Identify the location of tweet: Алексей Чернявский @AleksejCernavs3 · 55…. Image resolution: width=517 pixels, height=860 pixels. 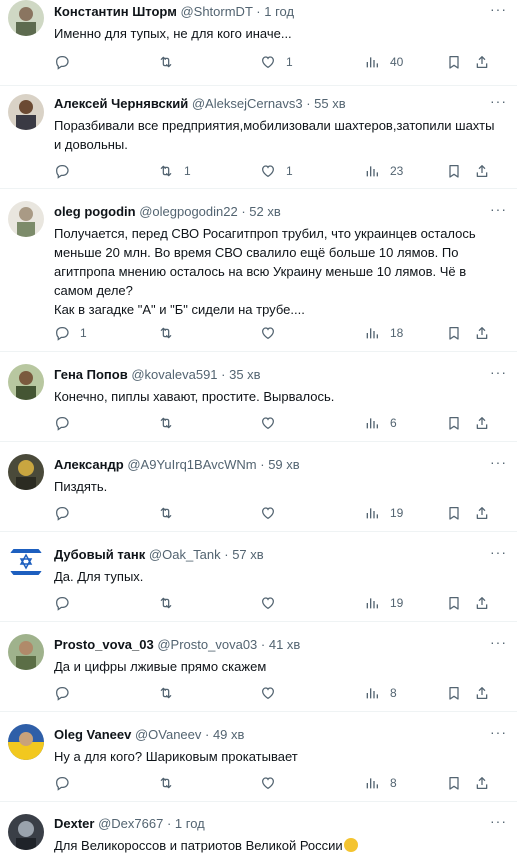
(258, 137).